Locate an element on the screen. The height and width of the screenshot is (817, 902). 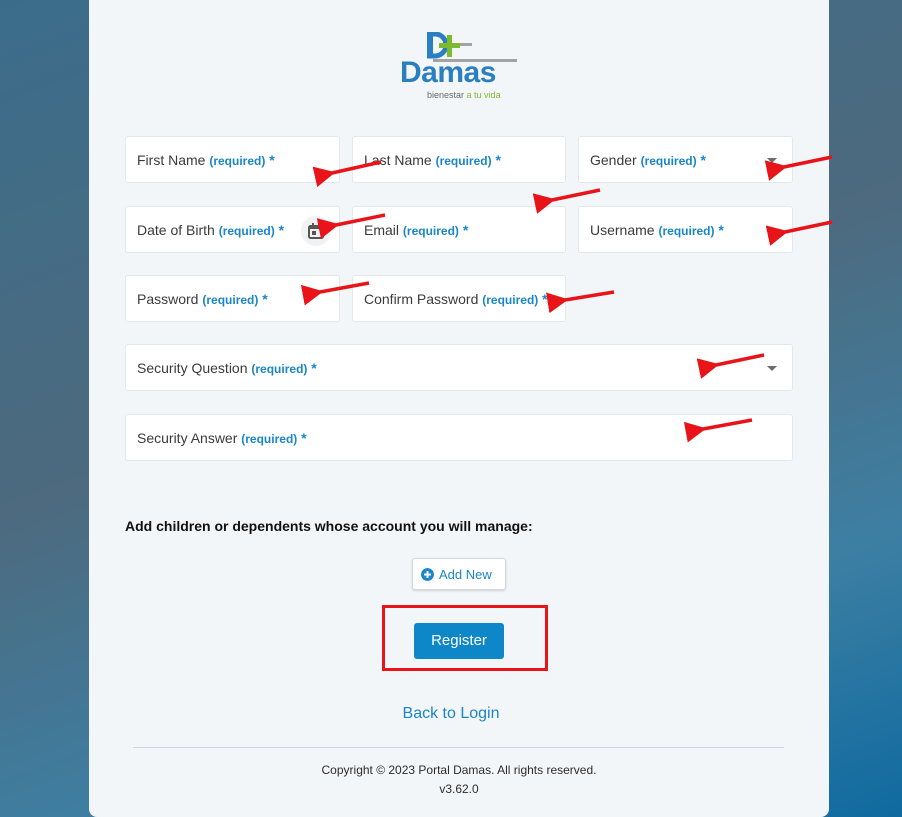
email-field: Email (required) * is located at coordinates (459, 229).